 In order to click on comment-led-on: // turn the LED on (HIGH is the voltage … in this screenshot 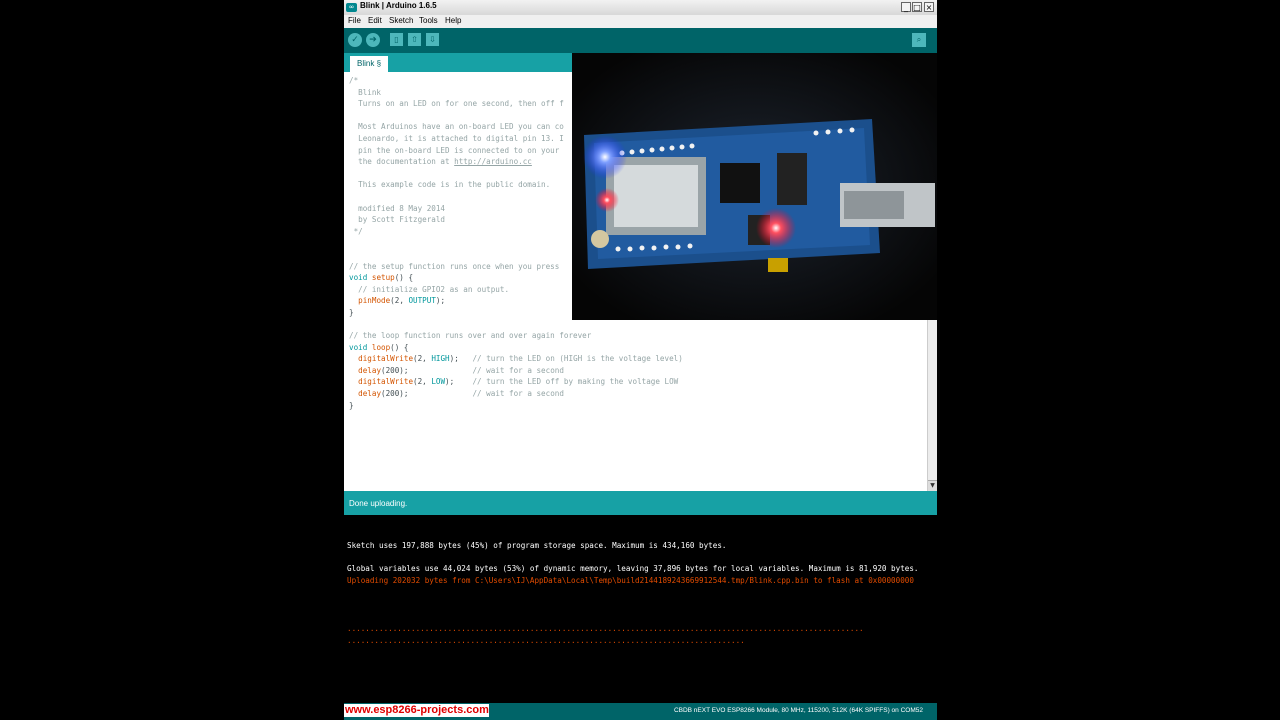, I will do `click(577, 359)`.